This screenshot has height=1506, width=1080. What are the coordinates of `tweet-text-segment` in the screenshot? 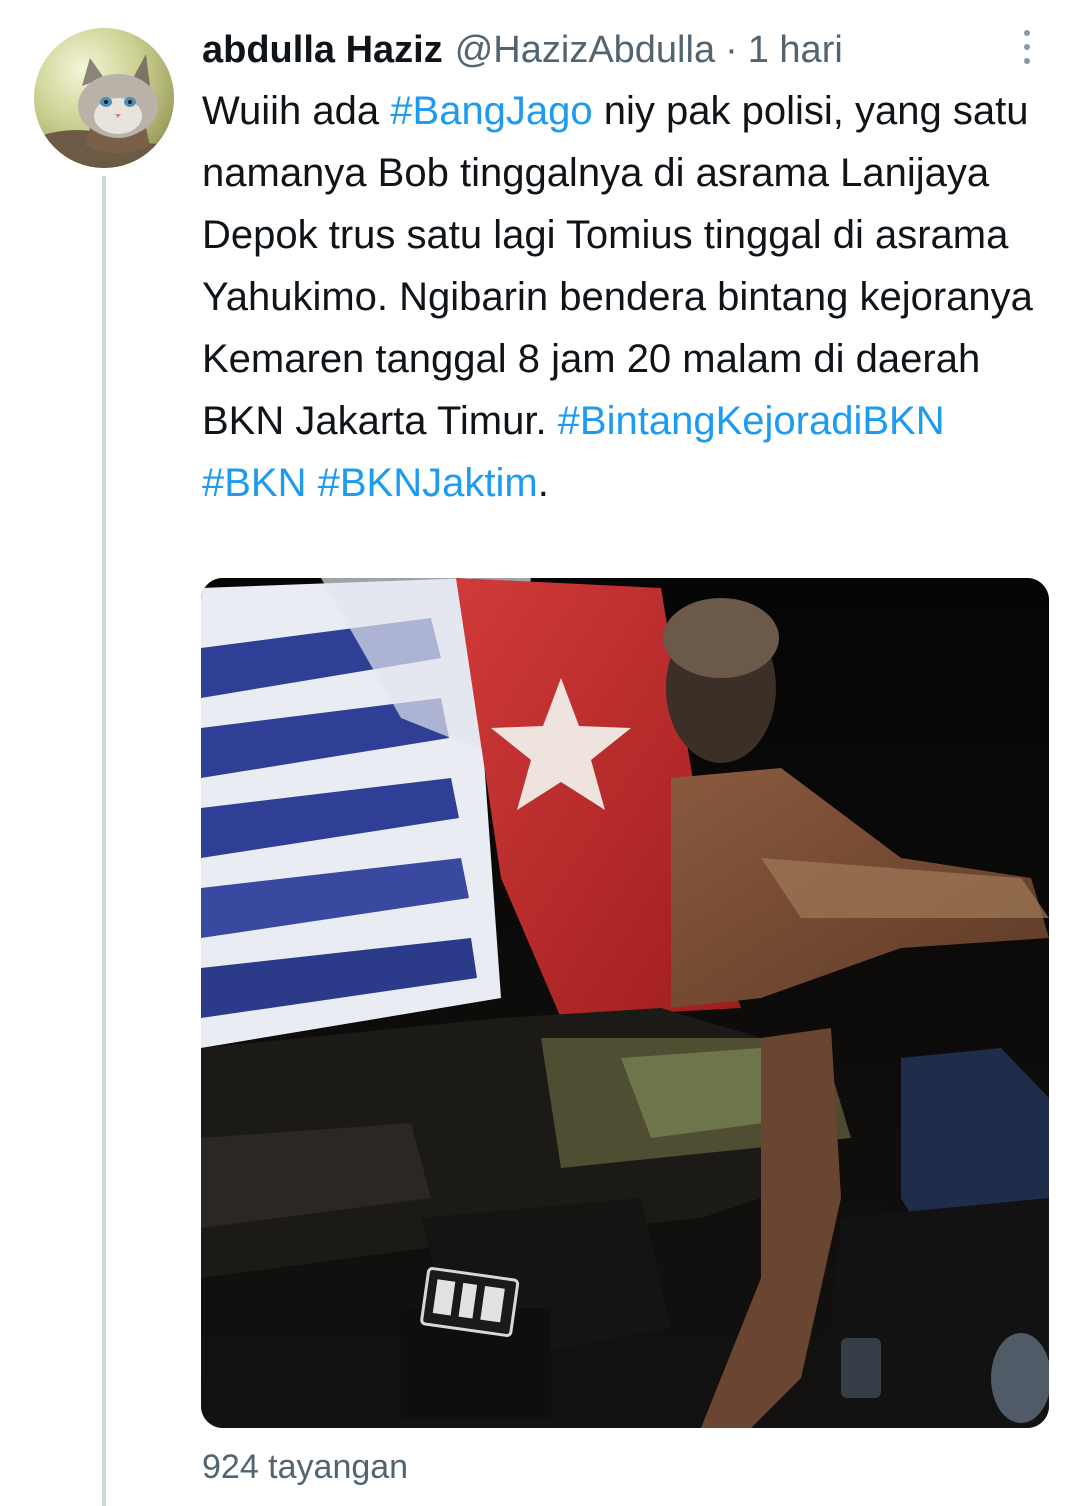 It's located at (312, 483).